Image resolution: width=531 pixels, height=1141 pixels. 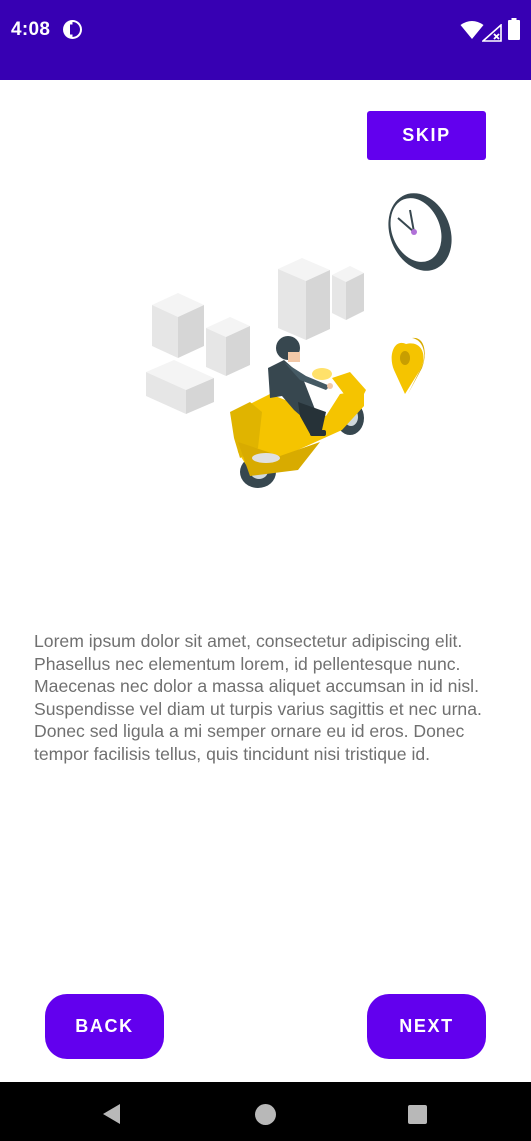 I want to click on scooter-rider, so click(x=298, y=412).